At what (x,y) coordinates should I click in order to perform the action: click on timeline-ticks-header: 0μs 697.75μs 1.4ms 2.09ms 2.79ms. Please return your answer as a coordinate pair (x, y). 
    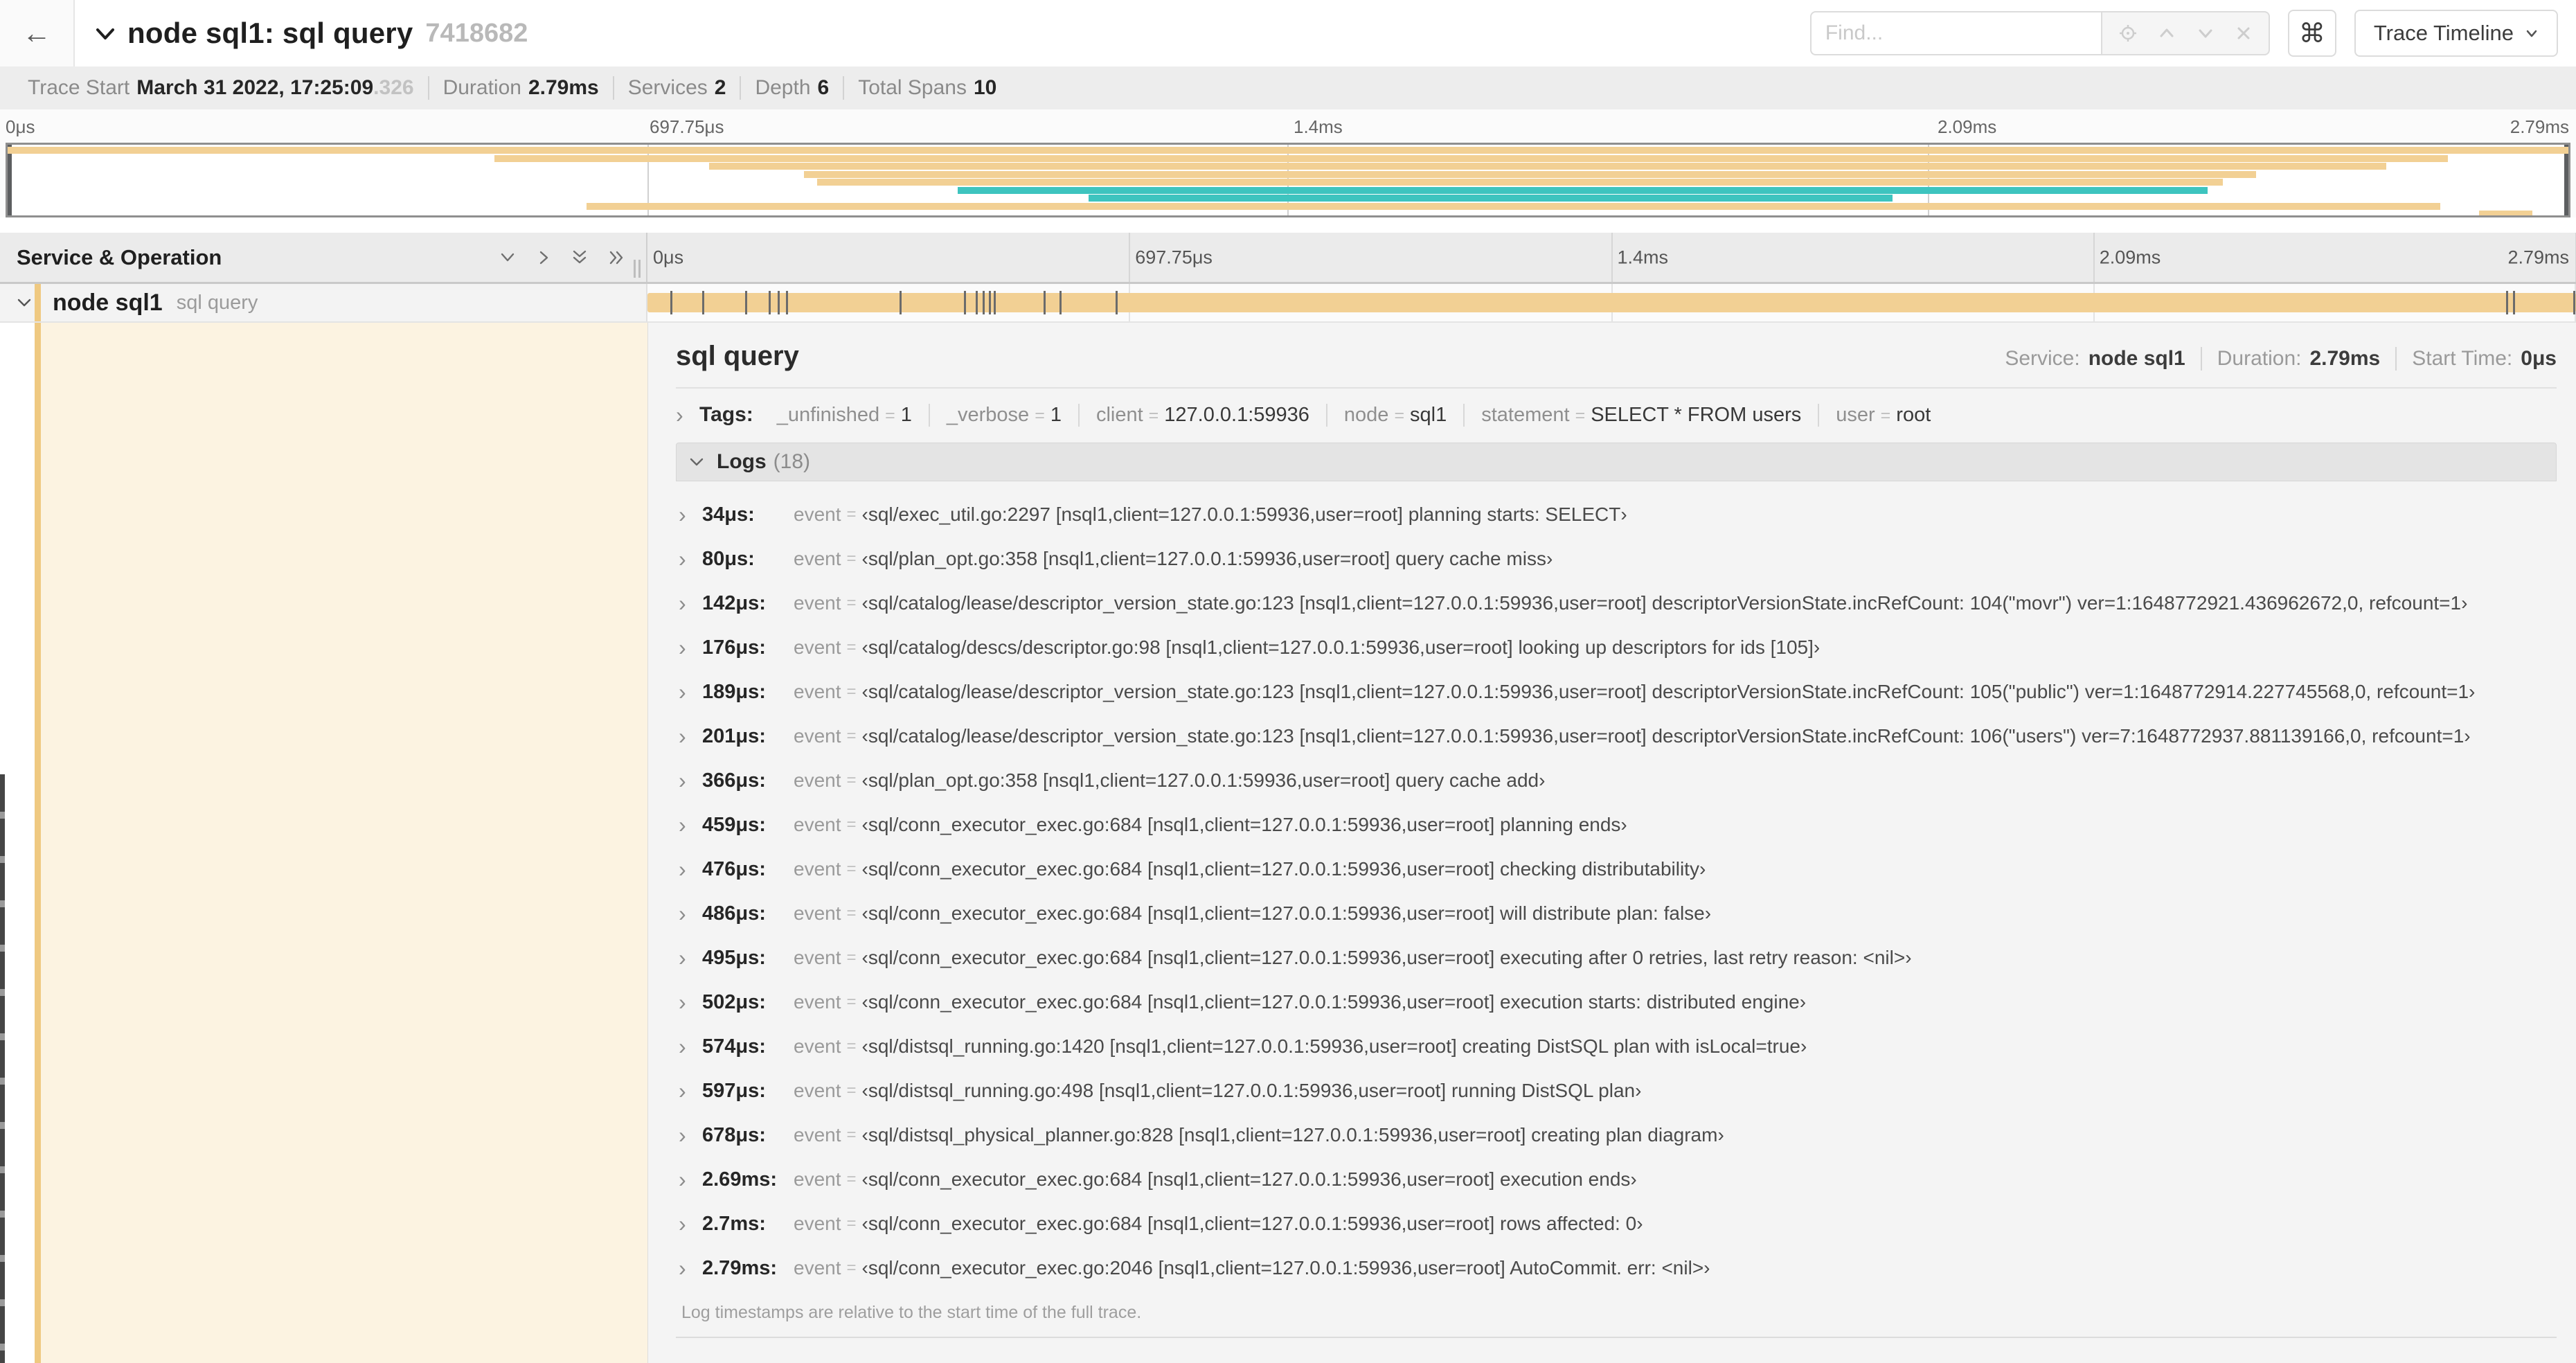
    Looking at the image, I should click on (1612, 258).